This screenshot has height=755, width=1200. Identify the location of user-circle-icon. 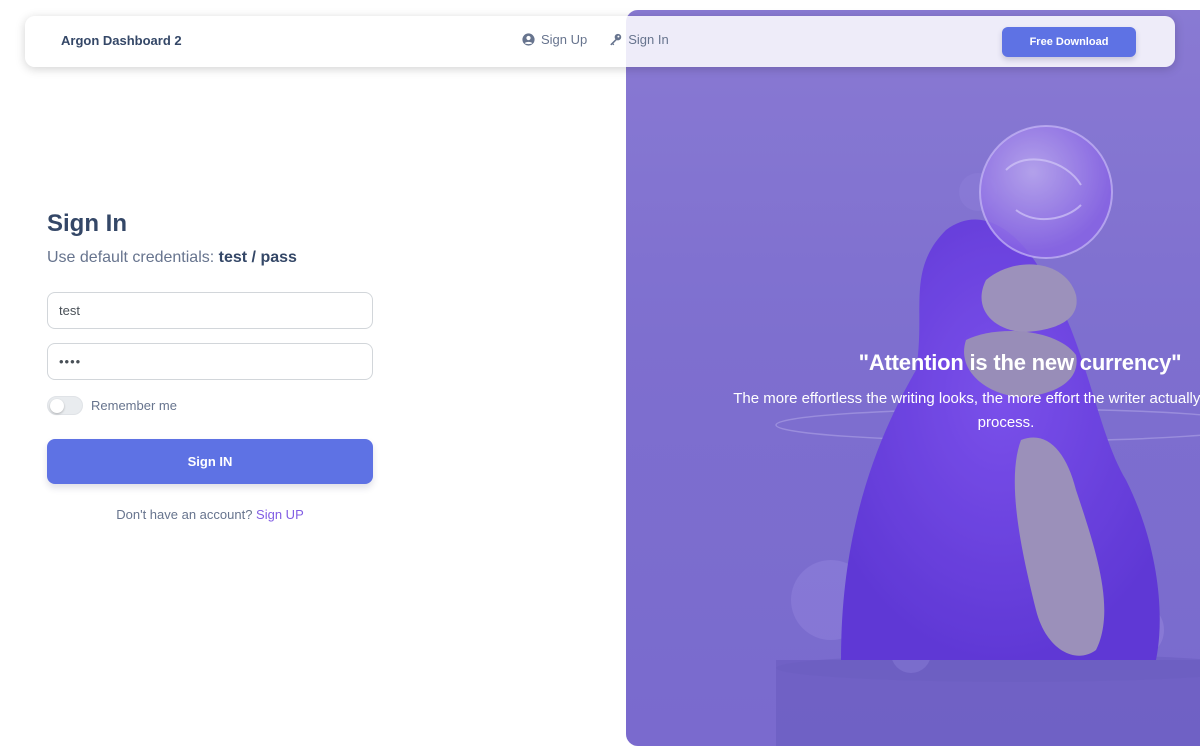
(528, 39).